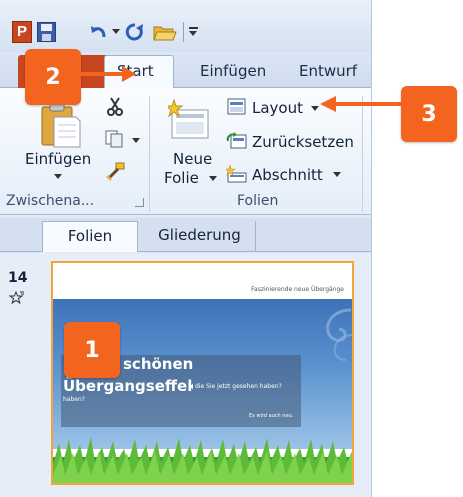  I want to click on qat-separator, so click(183, 32).